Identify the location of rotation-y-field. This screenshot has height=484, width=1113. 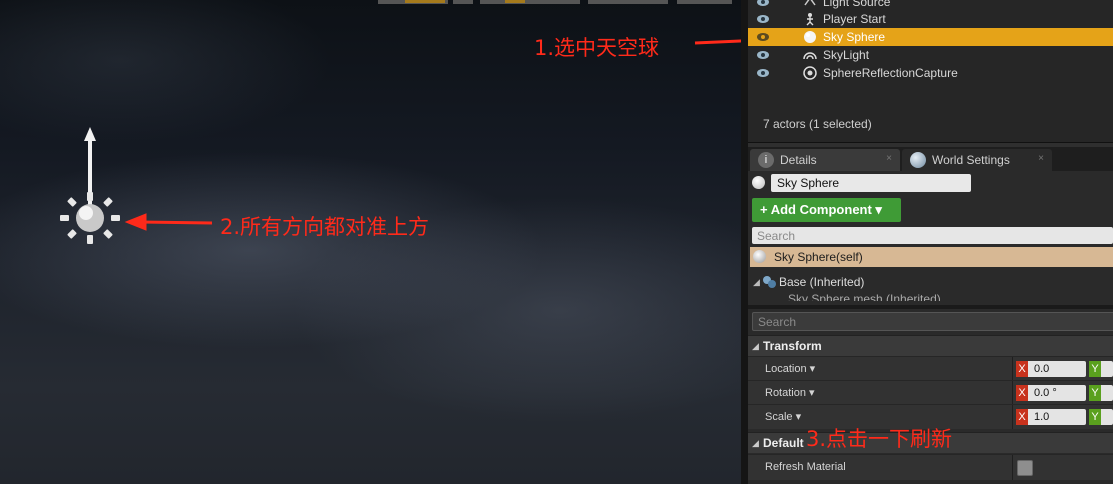
(1107, 393).